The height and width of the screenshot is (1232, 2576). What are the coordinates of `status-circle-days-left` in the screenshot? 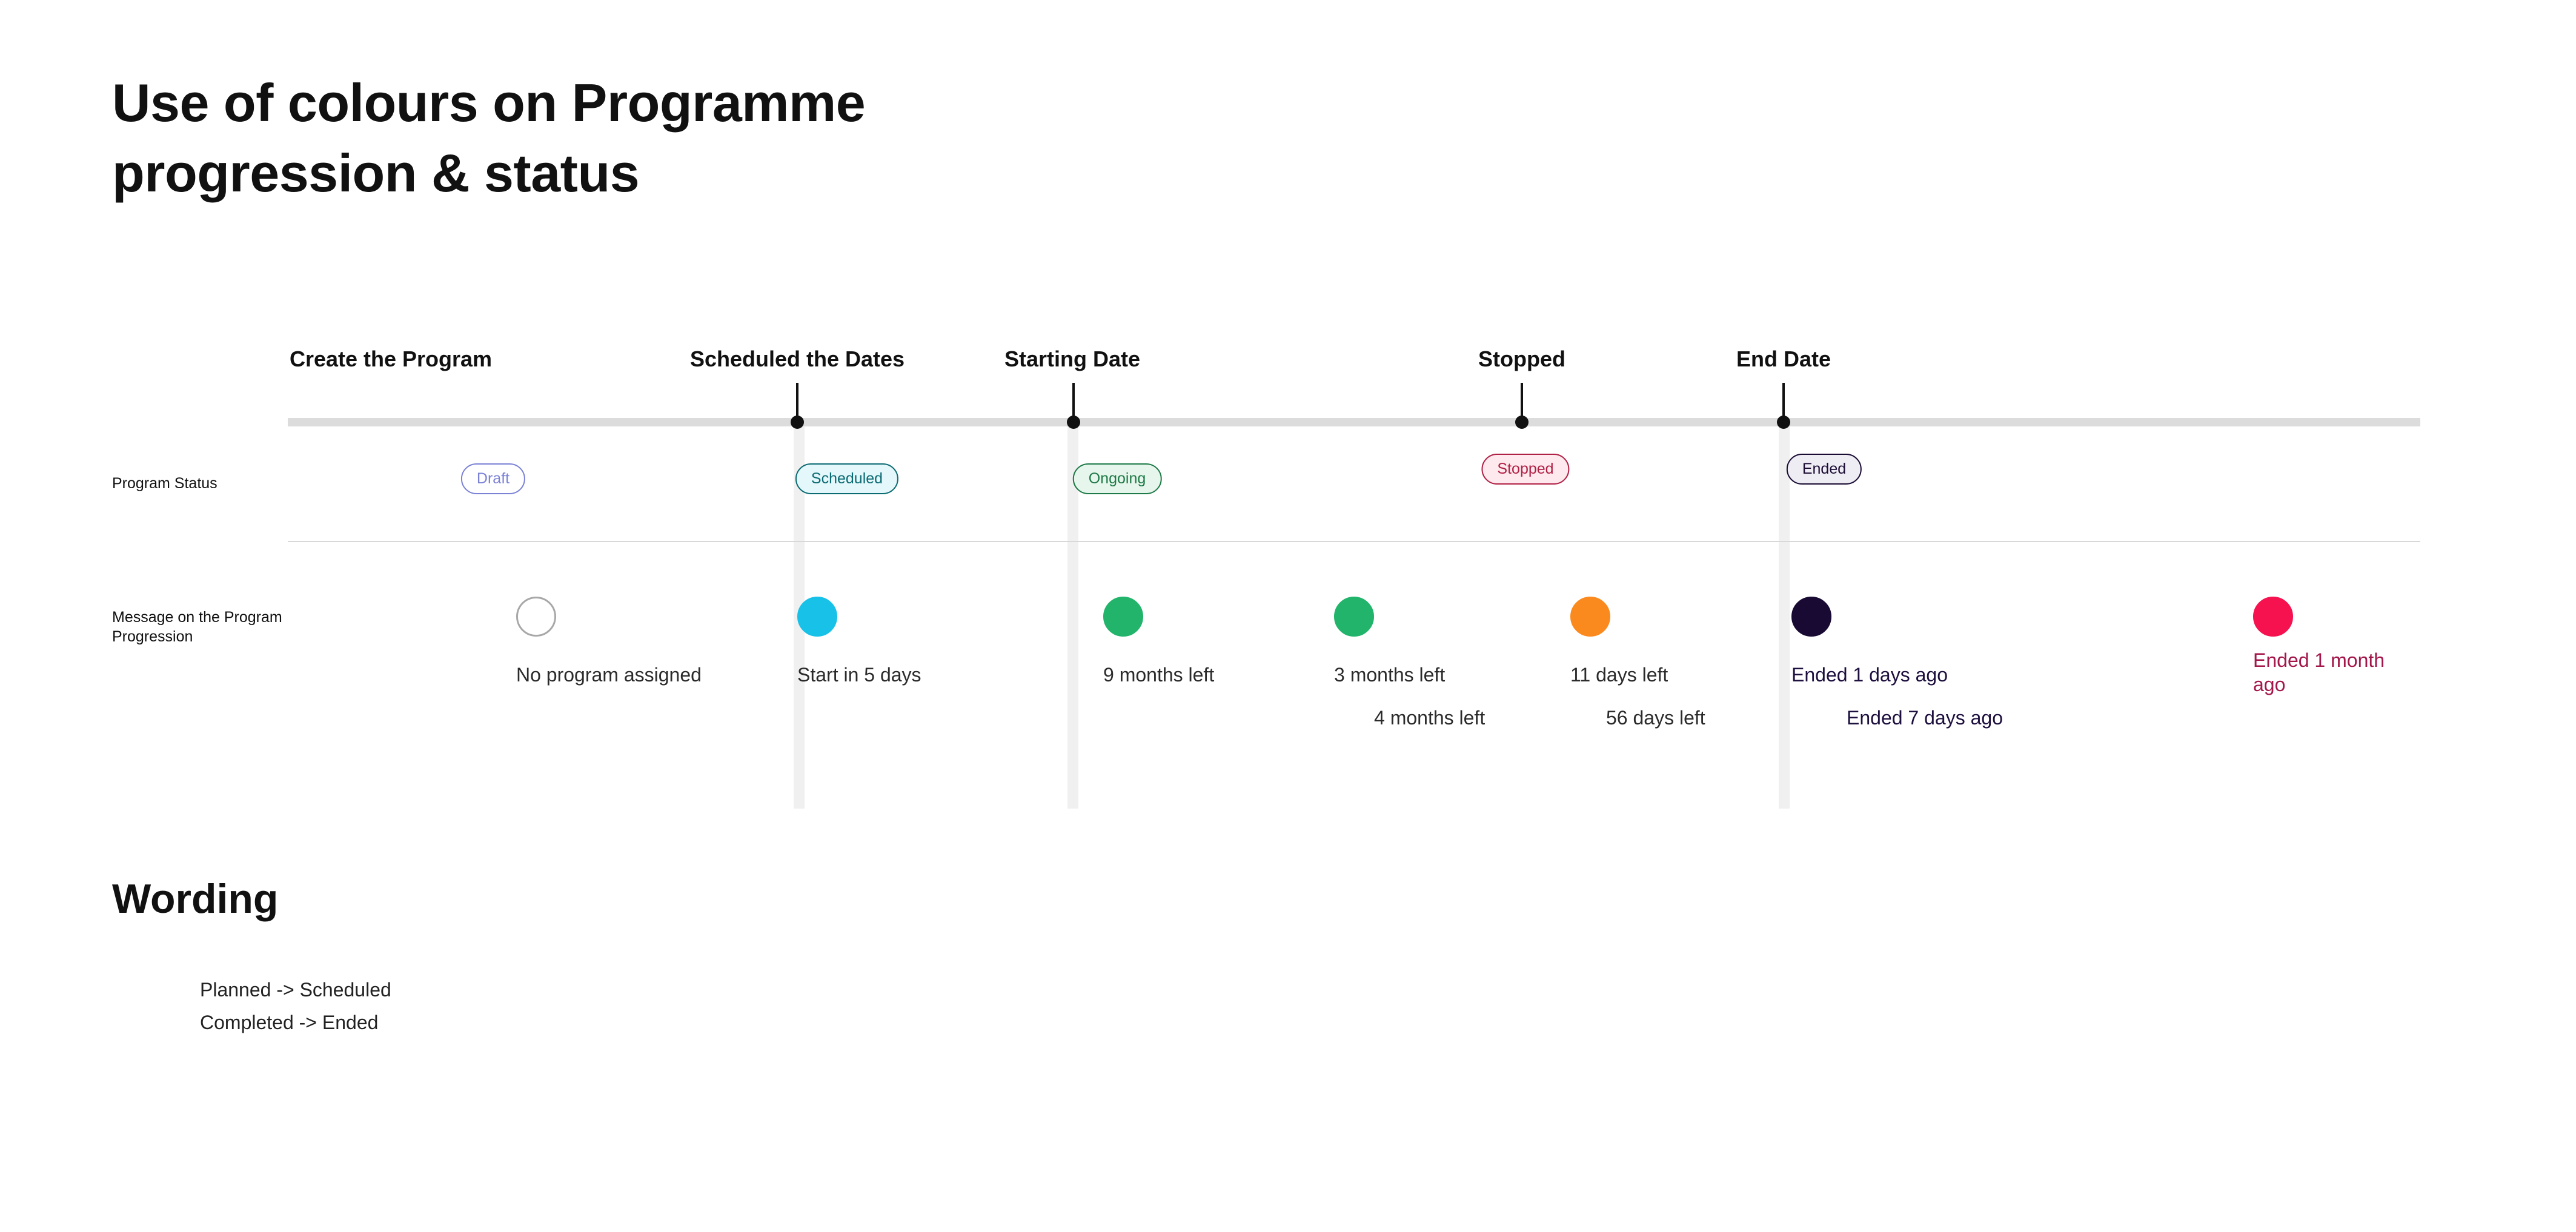 It's located at (1590, 617).